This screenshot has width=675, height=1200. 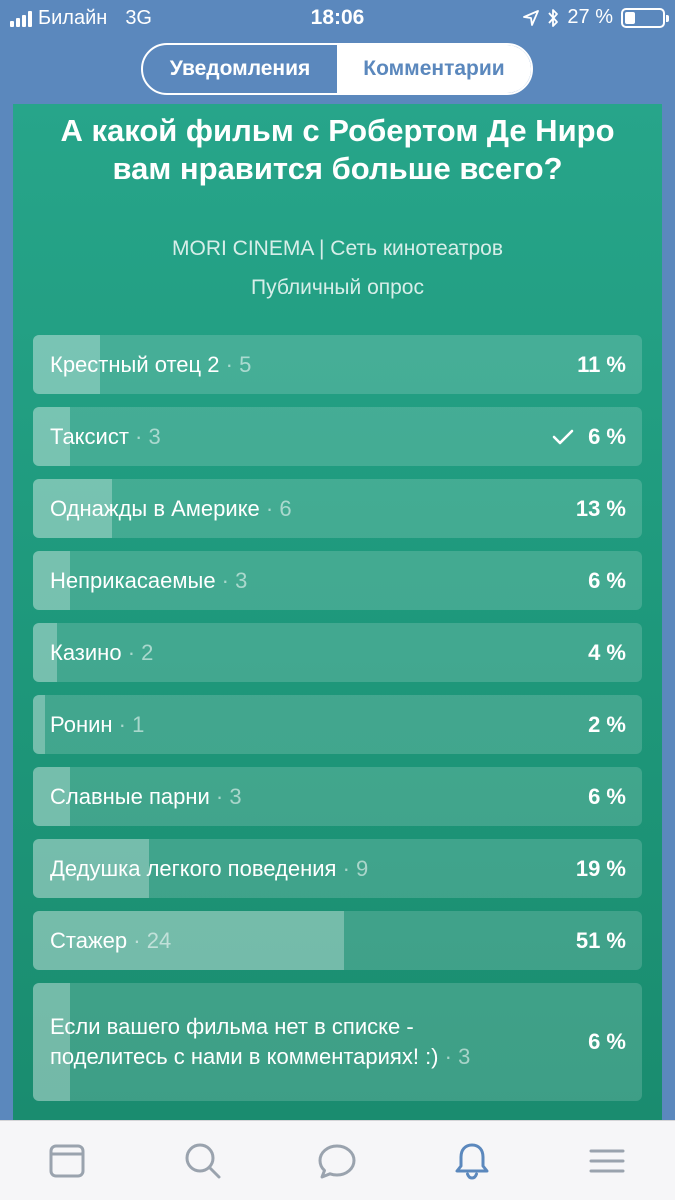 I want to click on poll-option-label: Ронин, so click(x=81, y=724).